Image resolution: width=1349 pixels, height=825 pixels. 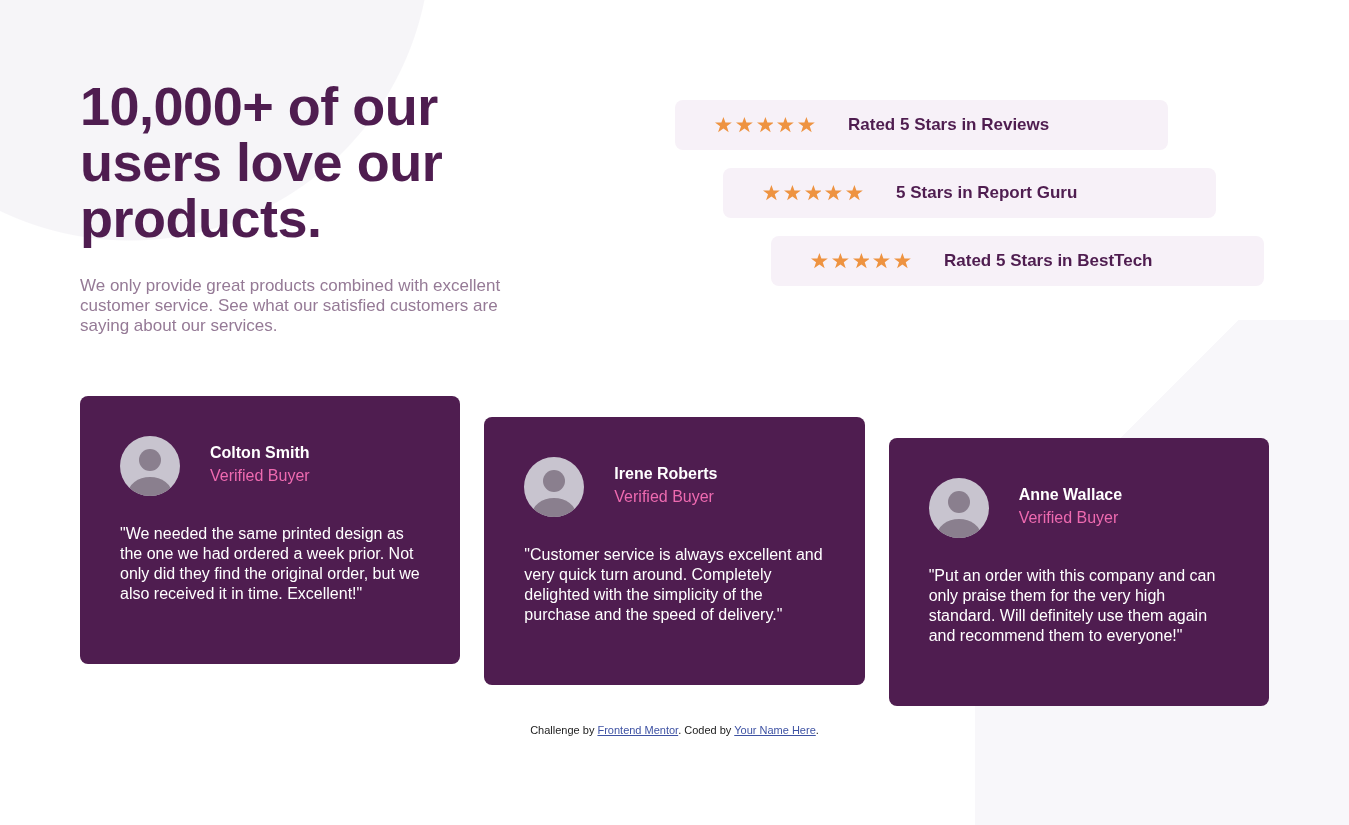 What do you see at coordinates (638, 730) in the screenshot?
I see `footer-link: Frontend Mentor` at bounding box center [638, 730].